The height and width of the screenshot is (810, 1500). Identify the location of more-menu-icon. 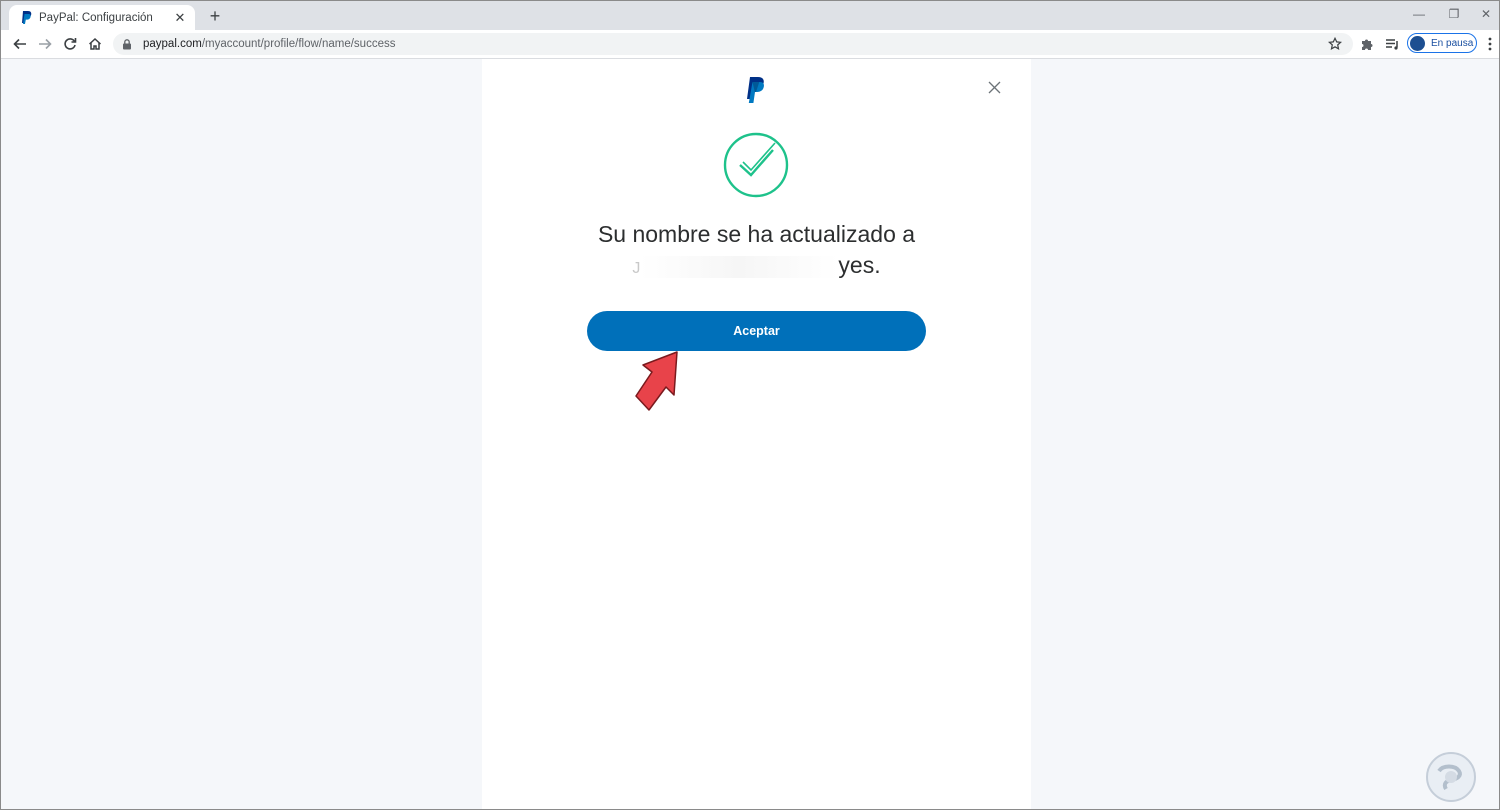
(1490, 44).